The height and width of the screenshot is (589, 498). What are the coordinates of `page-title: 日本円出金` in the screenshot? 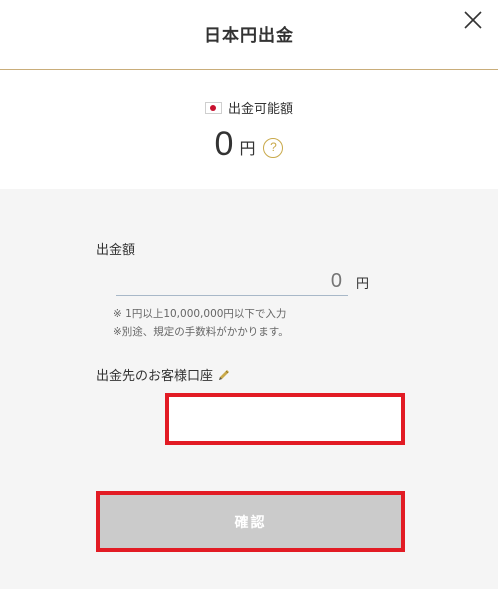 It's located at (249, 36).